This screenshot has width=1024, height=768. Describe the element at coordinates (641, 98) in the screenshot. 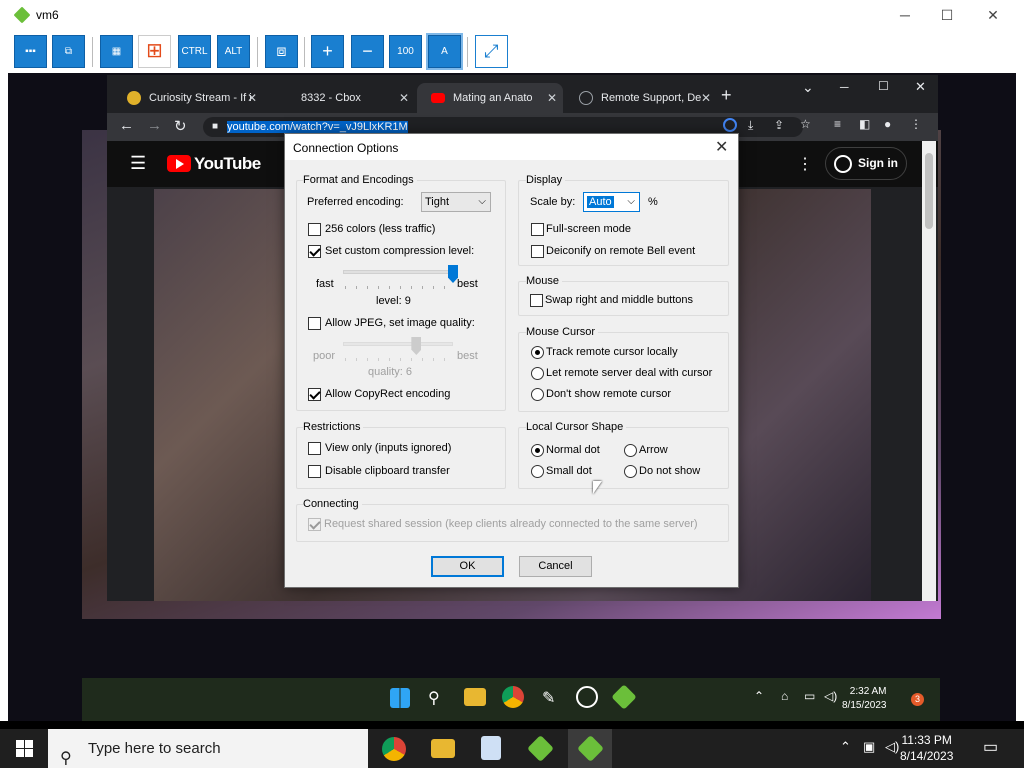

I see `tab-remote-support: Remote Support, De ✕` at that location.